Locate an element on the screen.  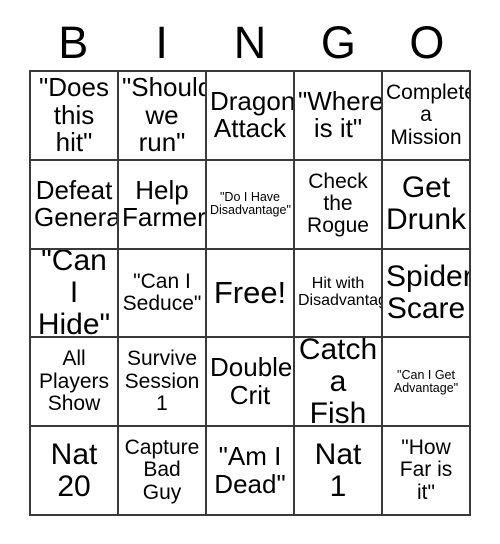
bingo-square: "Can I Seduce" is located at coordinates (163, 294).